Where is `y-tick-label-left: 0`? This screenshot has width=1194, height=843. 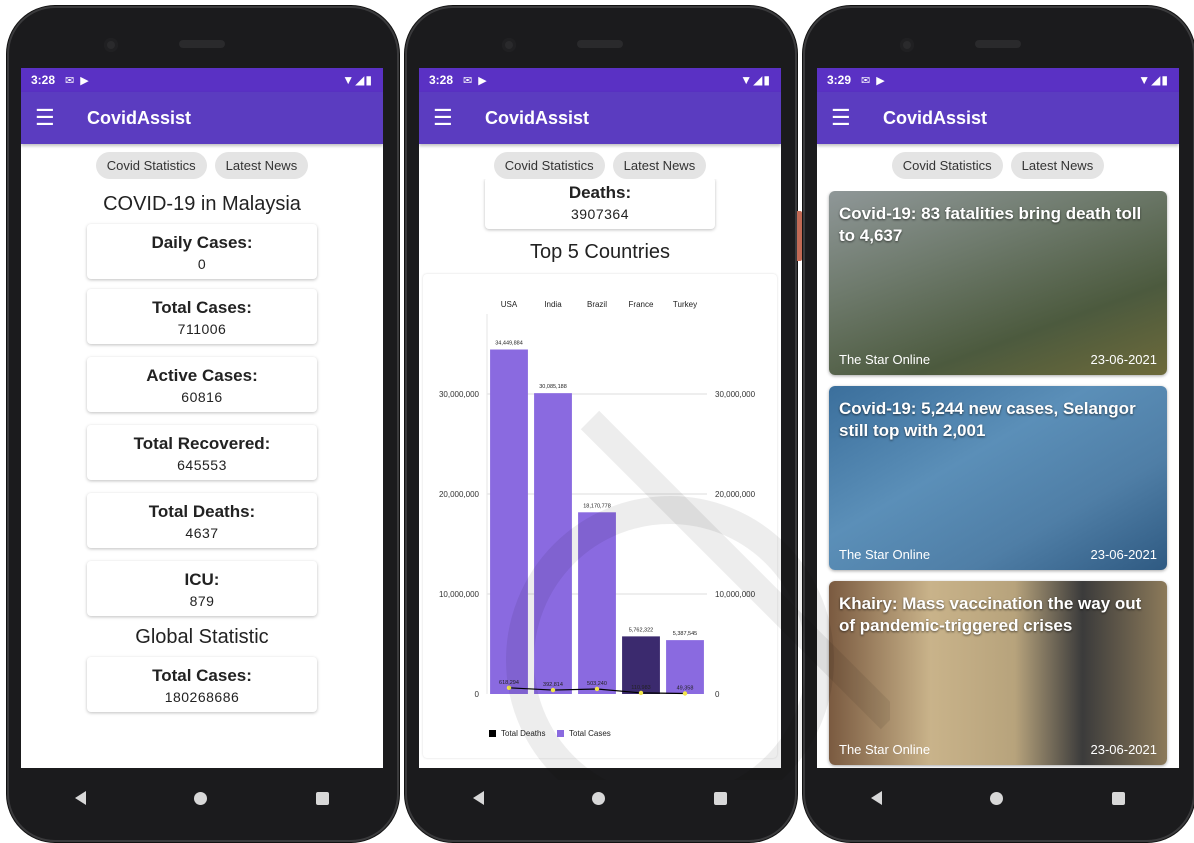
y-tick-label-left: 0 is located at coordinates (477, 694).